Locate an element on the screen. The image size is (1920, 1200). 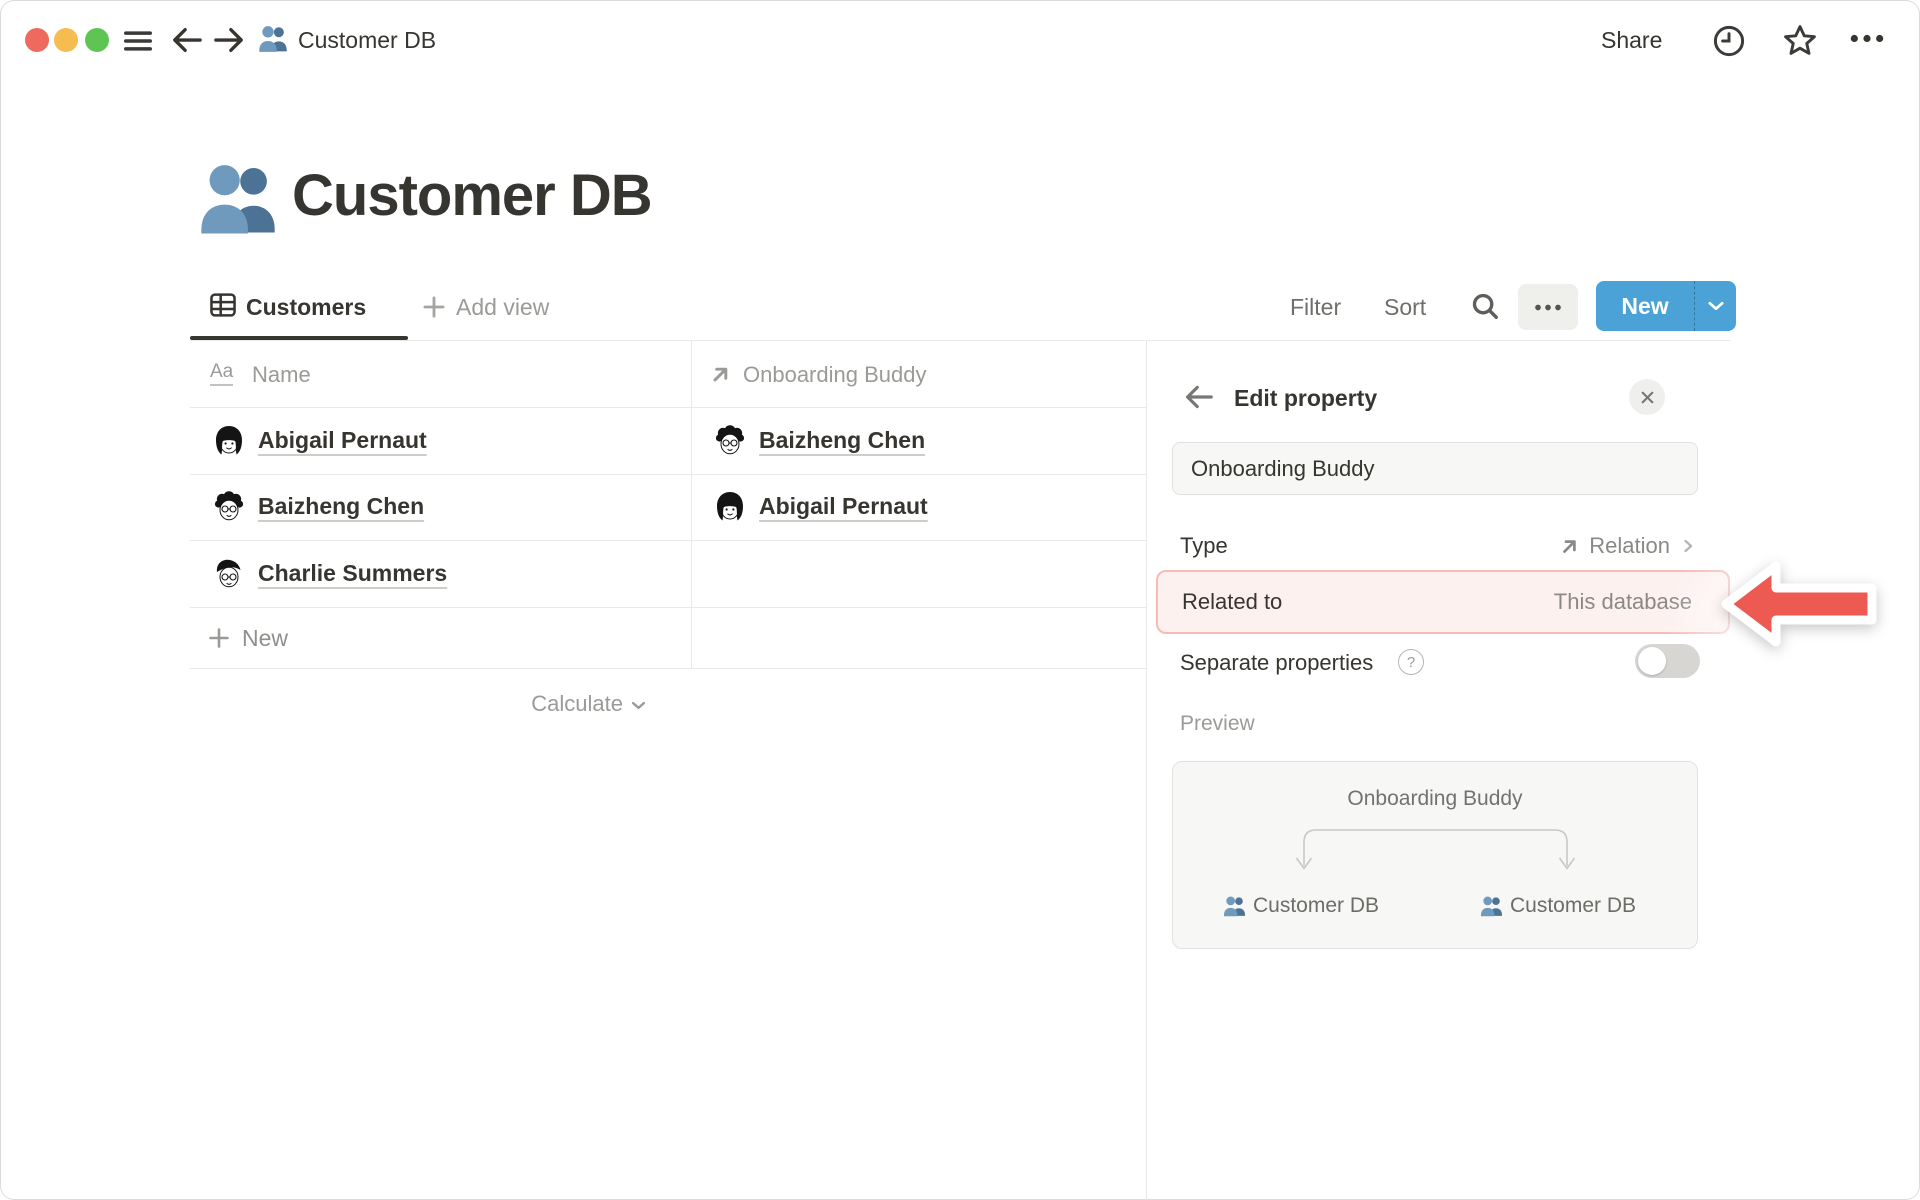
table-row: Charlie Summers is located at coordinates (668, 574).